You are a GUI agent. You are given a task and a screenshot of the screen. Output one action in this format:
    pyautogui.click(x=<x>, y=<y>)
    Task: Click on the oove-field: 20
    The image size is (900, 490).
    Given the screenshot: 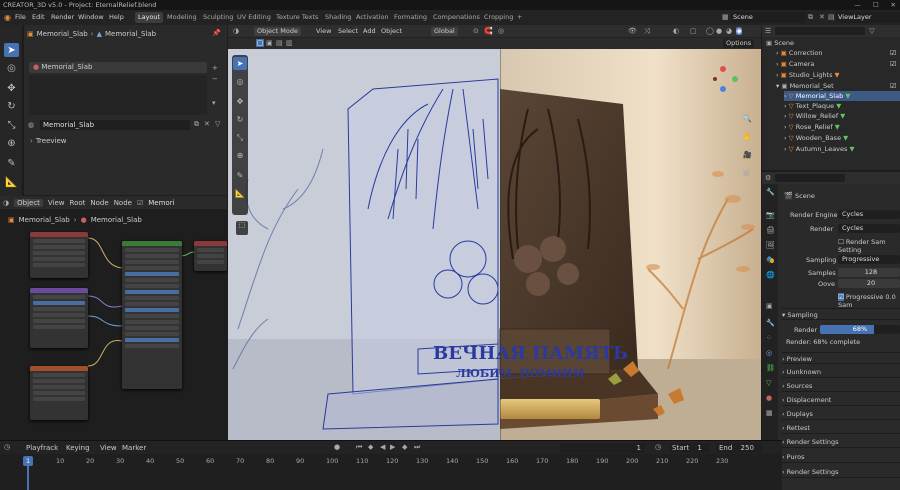 What is the action you would take?
    pyautogui.click(x=869, y=283)
    